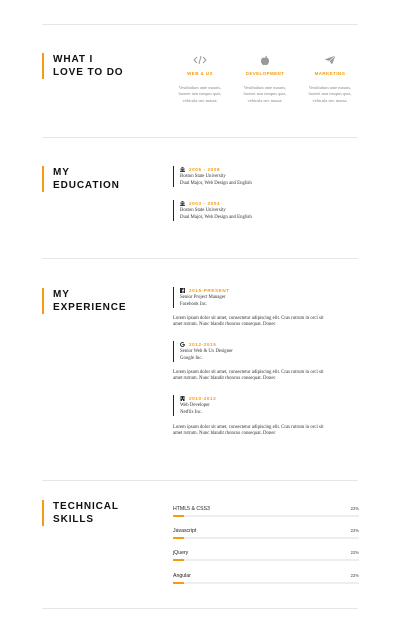  What do you see at coordinates (266, 533) in the screenshot?
I see `skill-item: Javascript 22%` at bounding box center [266, 533].